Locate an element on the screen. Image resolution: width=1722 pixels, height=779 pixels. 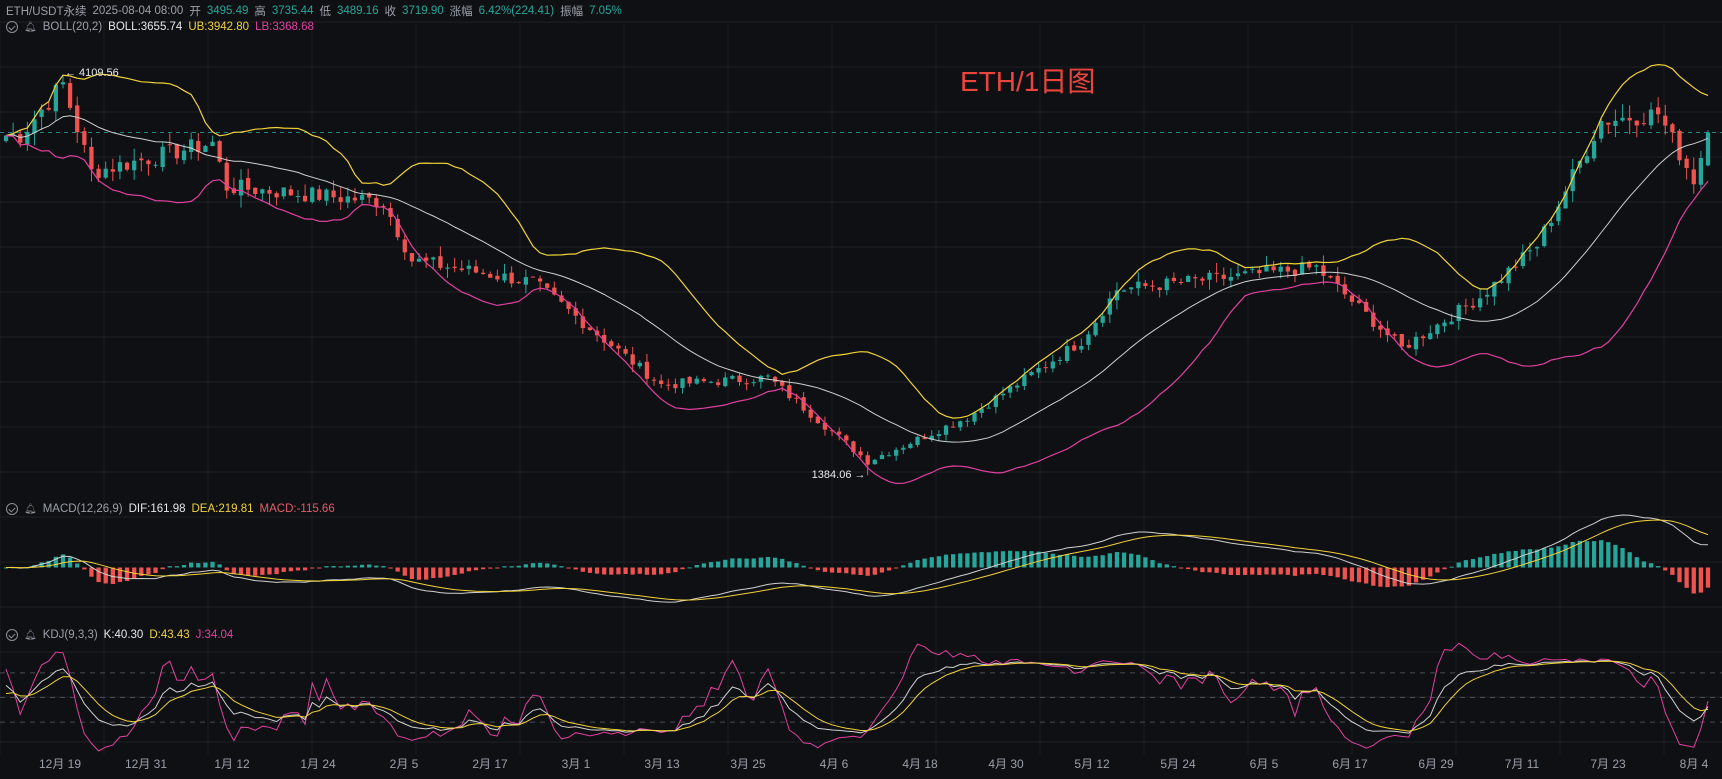
macd-macd-value: MACD:-115.66 is located at coordinates (297, 509).